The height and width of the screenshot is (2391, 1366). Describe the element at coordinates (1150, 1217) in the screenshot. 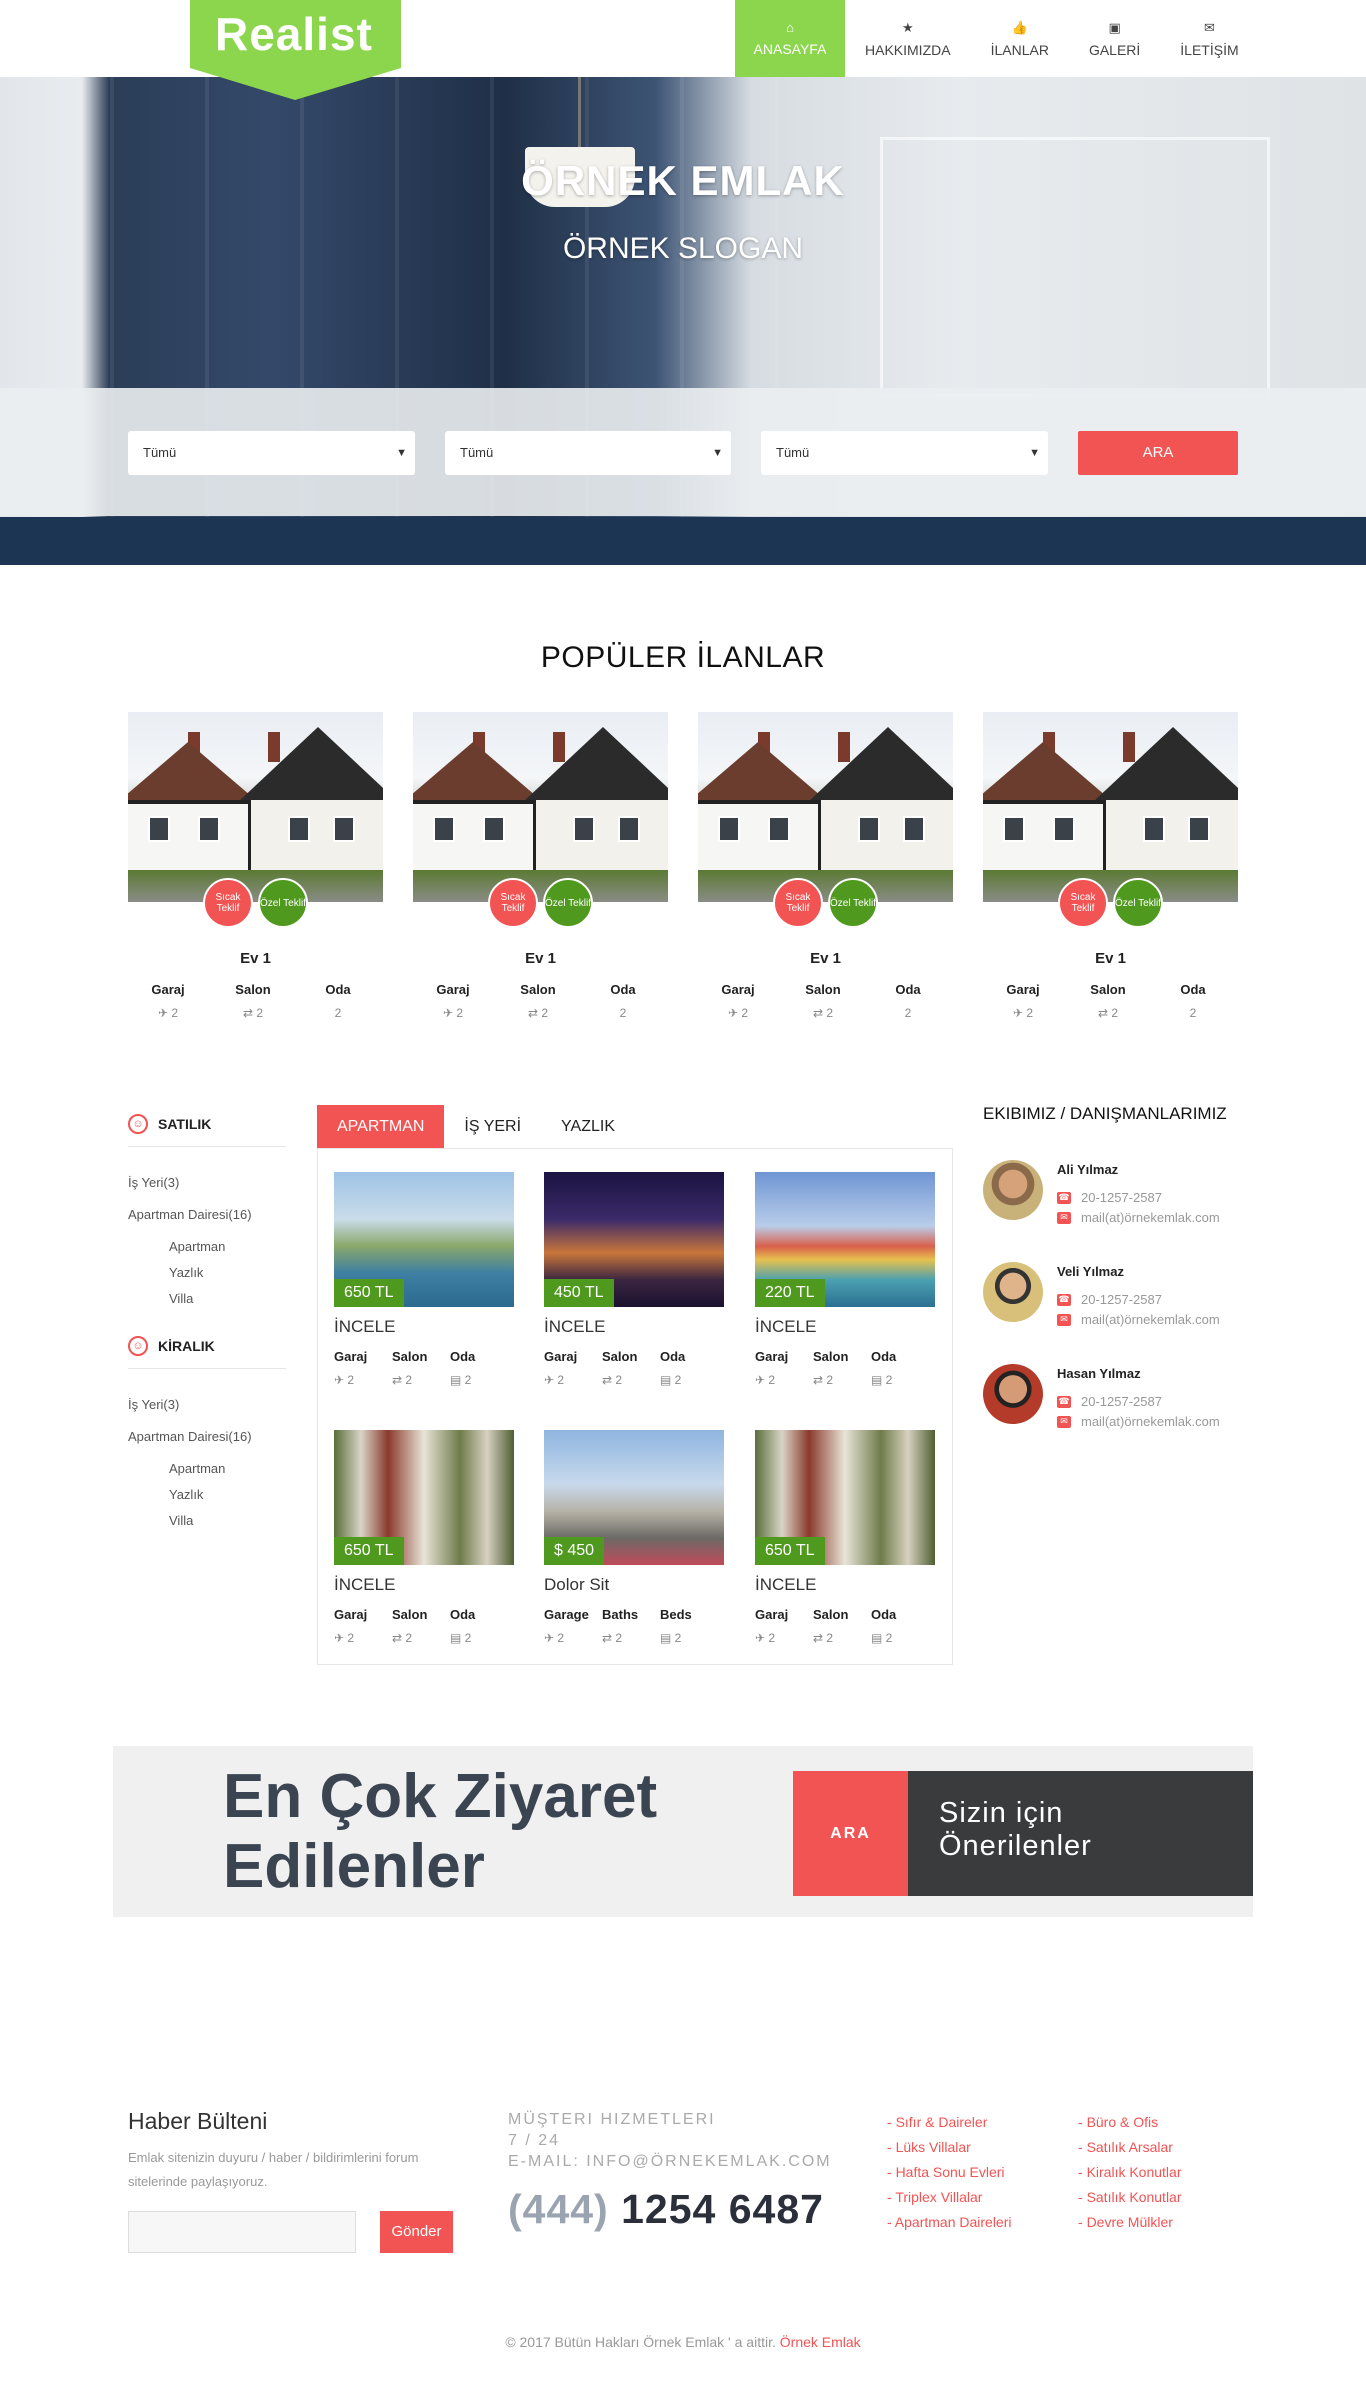

I see `agent-email-text: mail(at)örnekemlak.com` at that location.